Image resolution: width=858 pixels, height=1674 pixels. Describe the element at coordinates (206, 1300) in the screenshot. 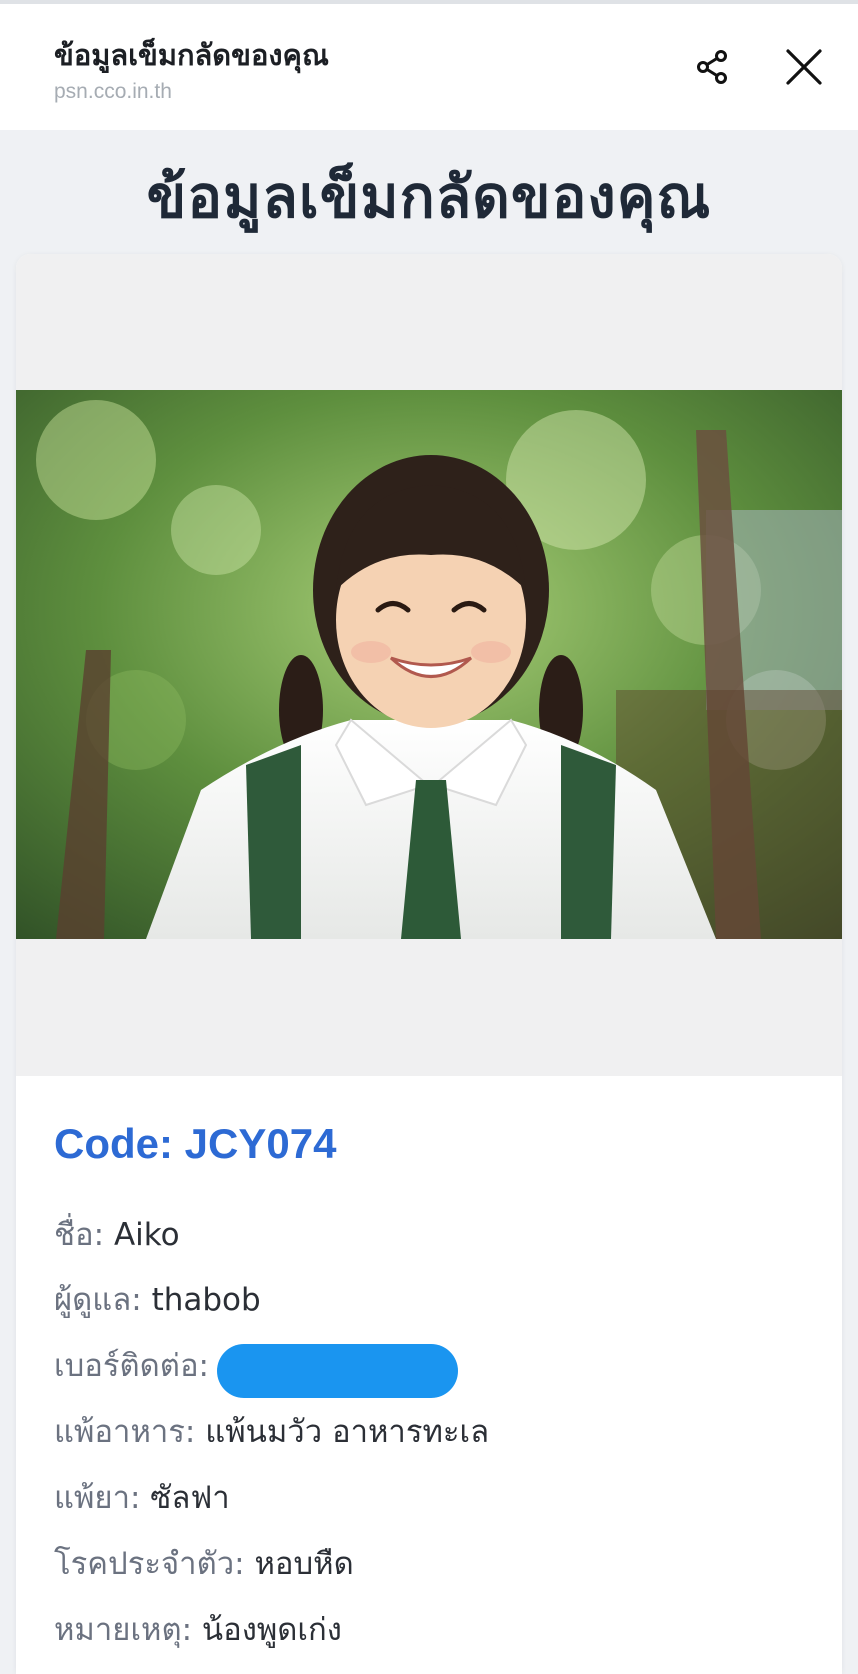

I see `info-value: thabob` at that location.